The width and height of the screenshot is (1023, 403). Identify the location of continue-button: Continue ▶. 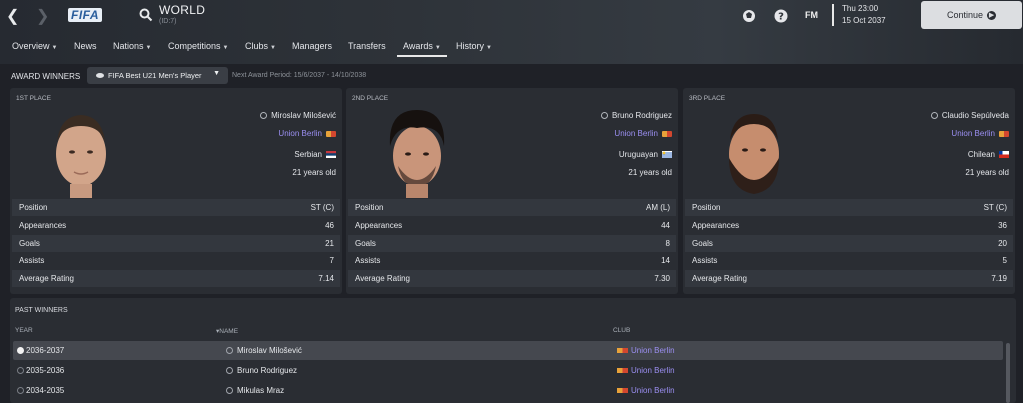
(971, 15).